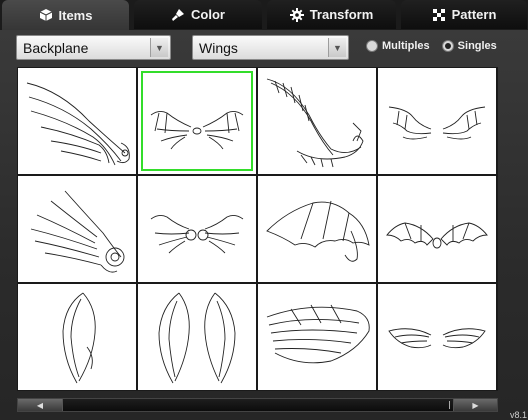 Image resolution: width=528 pixels, height=420 pixels. I want to click on pair-curved-wings-icon, so click(197, 338).